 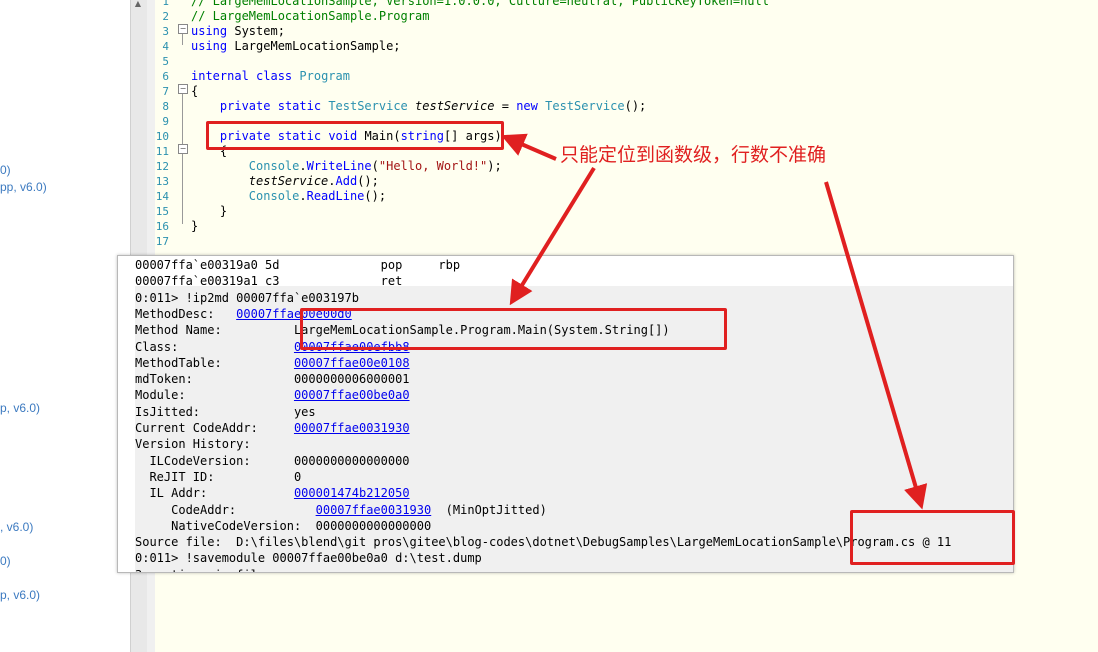 What do you see at coordinates (162, 151) in the screenshot?
I see `line-number: 11` at bounding box center [162, 151].